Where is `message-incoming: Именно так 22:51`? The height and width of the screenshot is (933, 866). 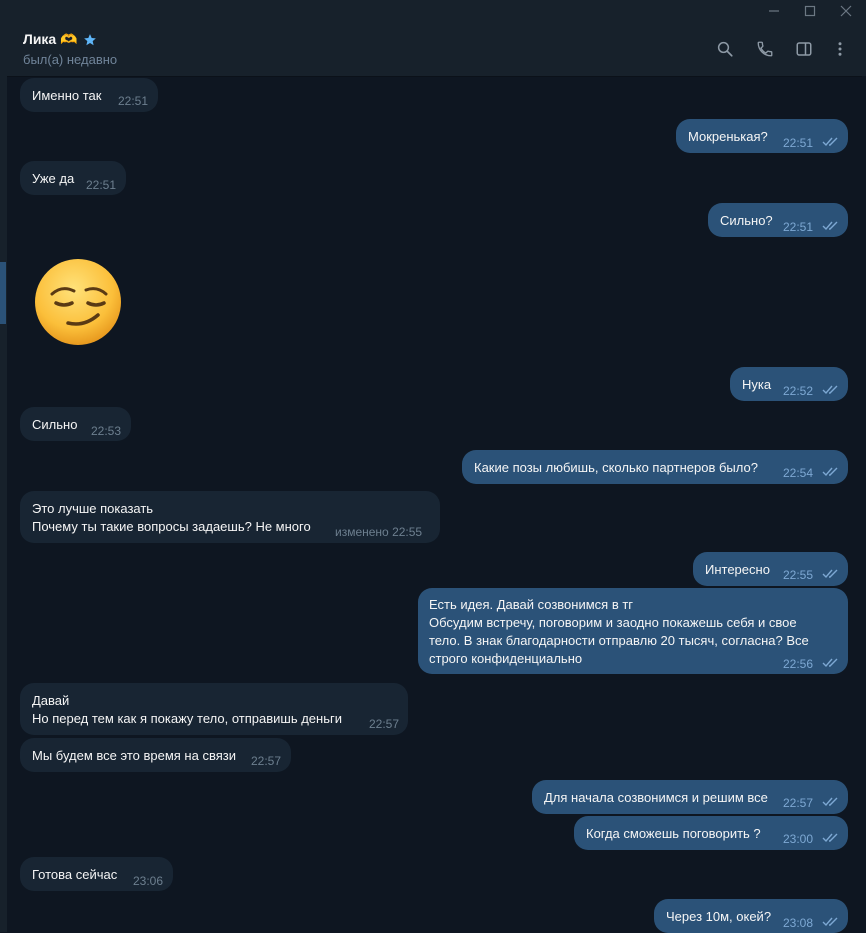
message-incoming: Именно так 22:51 is located at coordinates (89, 95).